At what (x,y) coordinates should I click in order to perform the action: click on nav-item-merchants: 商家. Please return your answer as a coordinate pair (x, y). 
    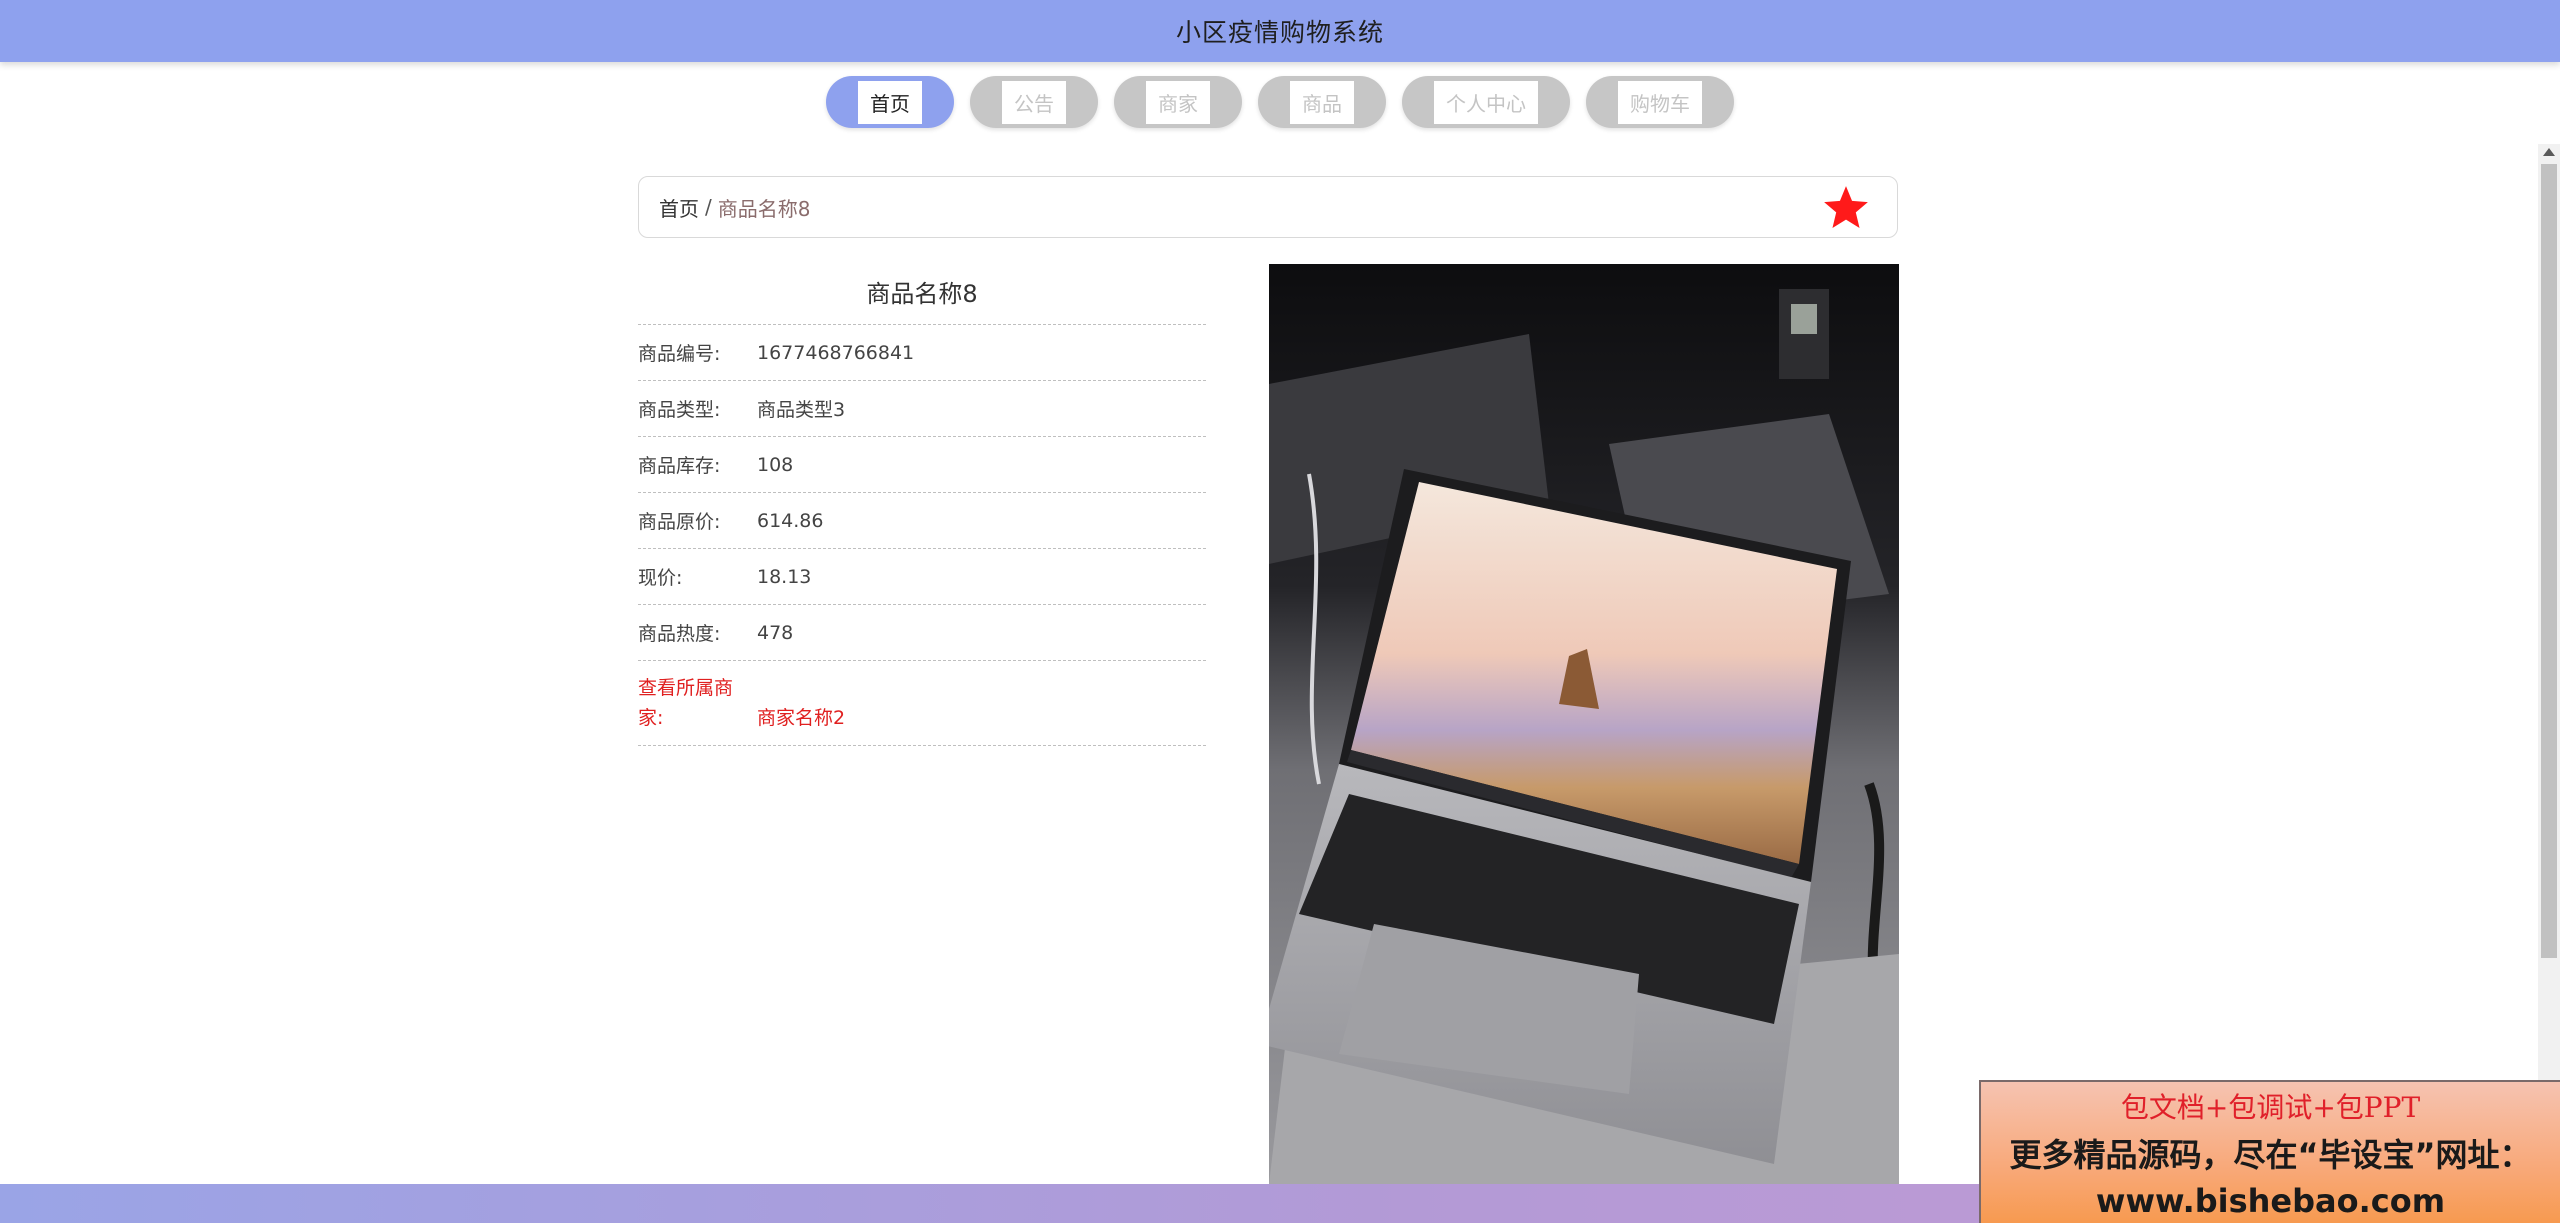
    Looking at the image, I should click on (1178, 102).